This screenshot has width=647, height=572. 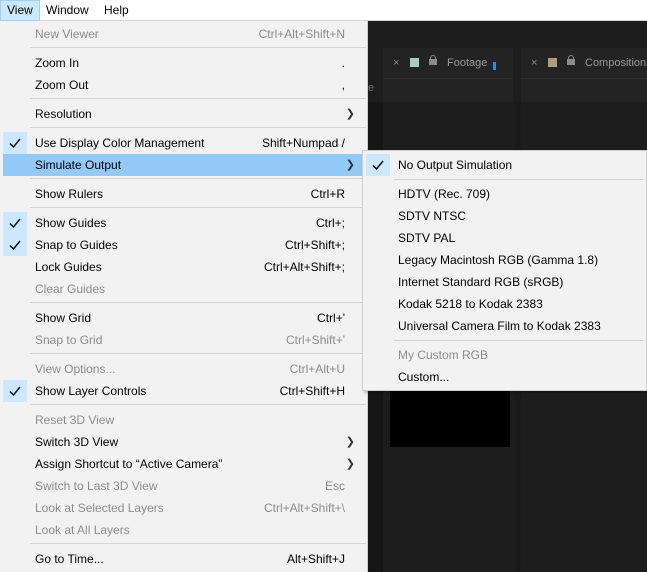 I want to click on menu-view: View, so click(x=20, y=10).